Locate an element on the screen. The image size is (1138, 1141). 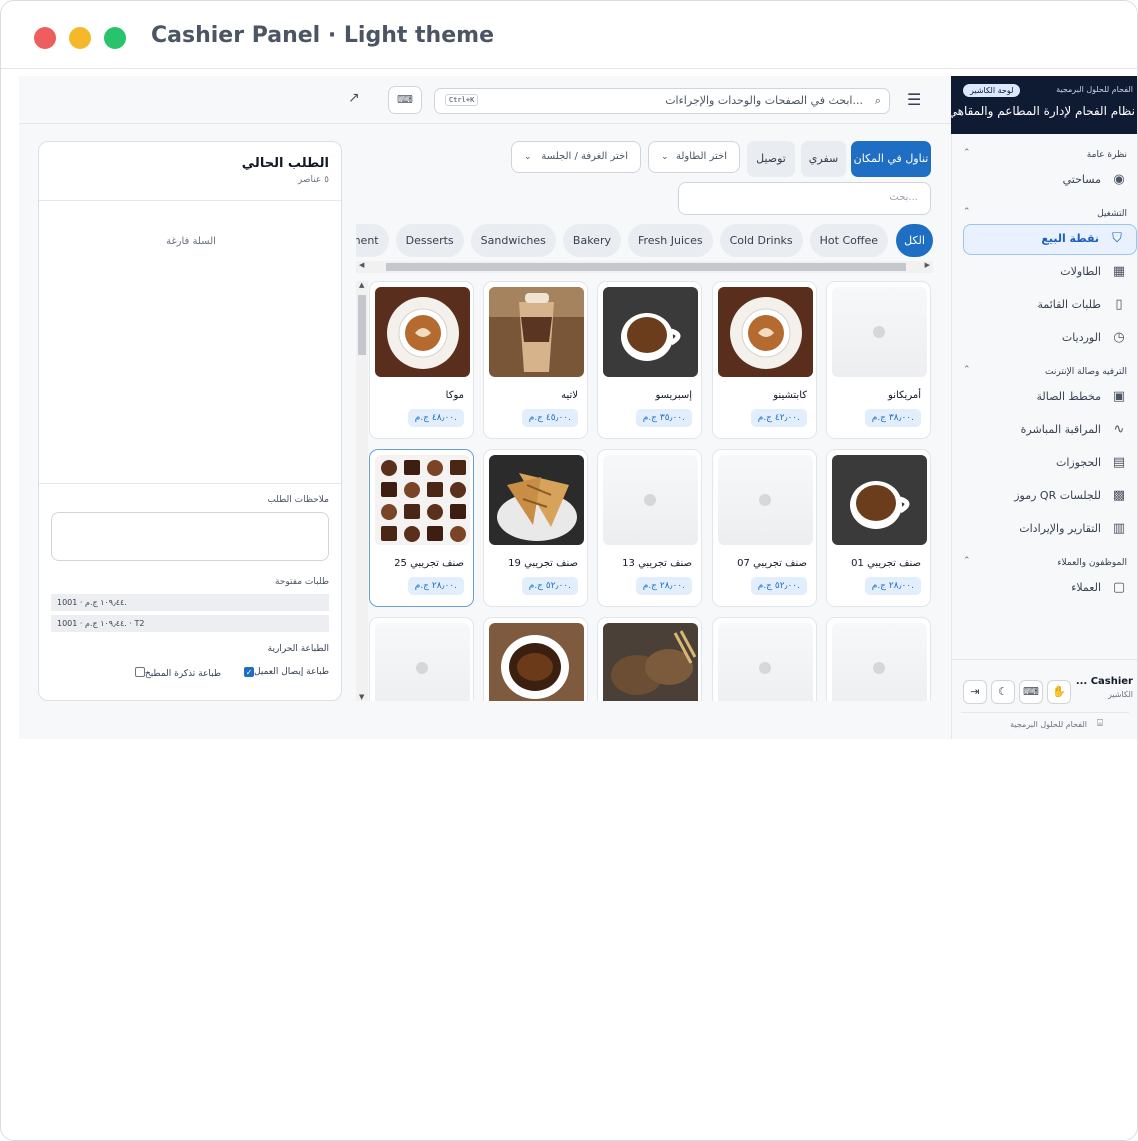
sidebar-item: ▩ رموز QR للجلسات is located at coordinates (1044, 496).